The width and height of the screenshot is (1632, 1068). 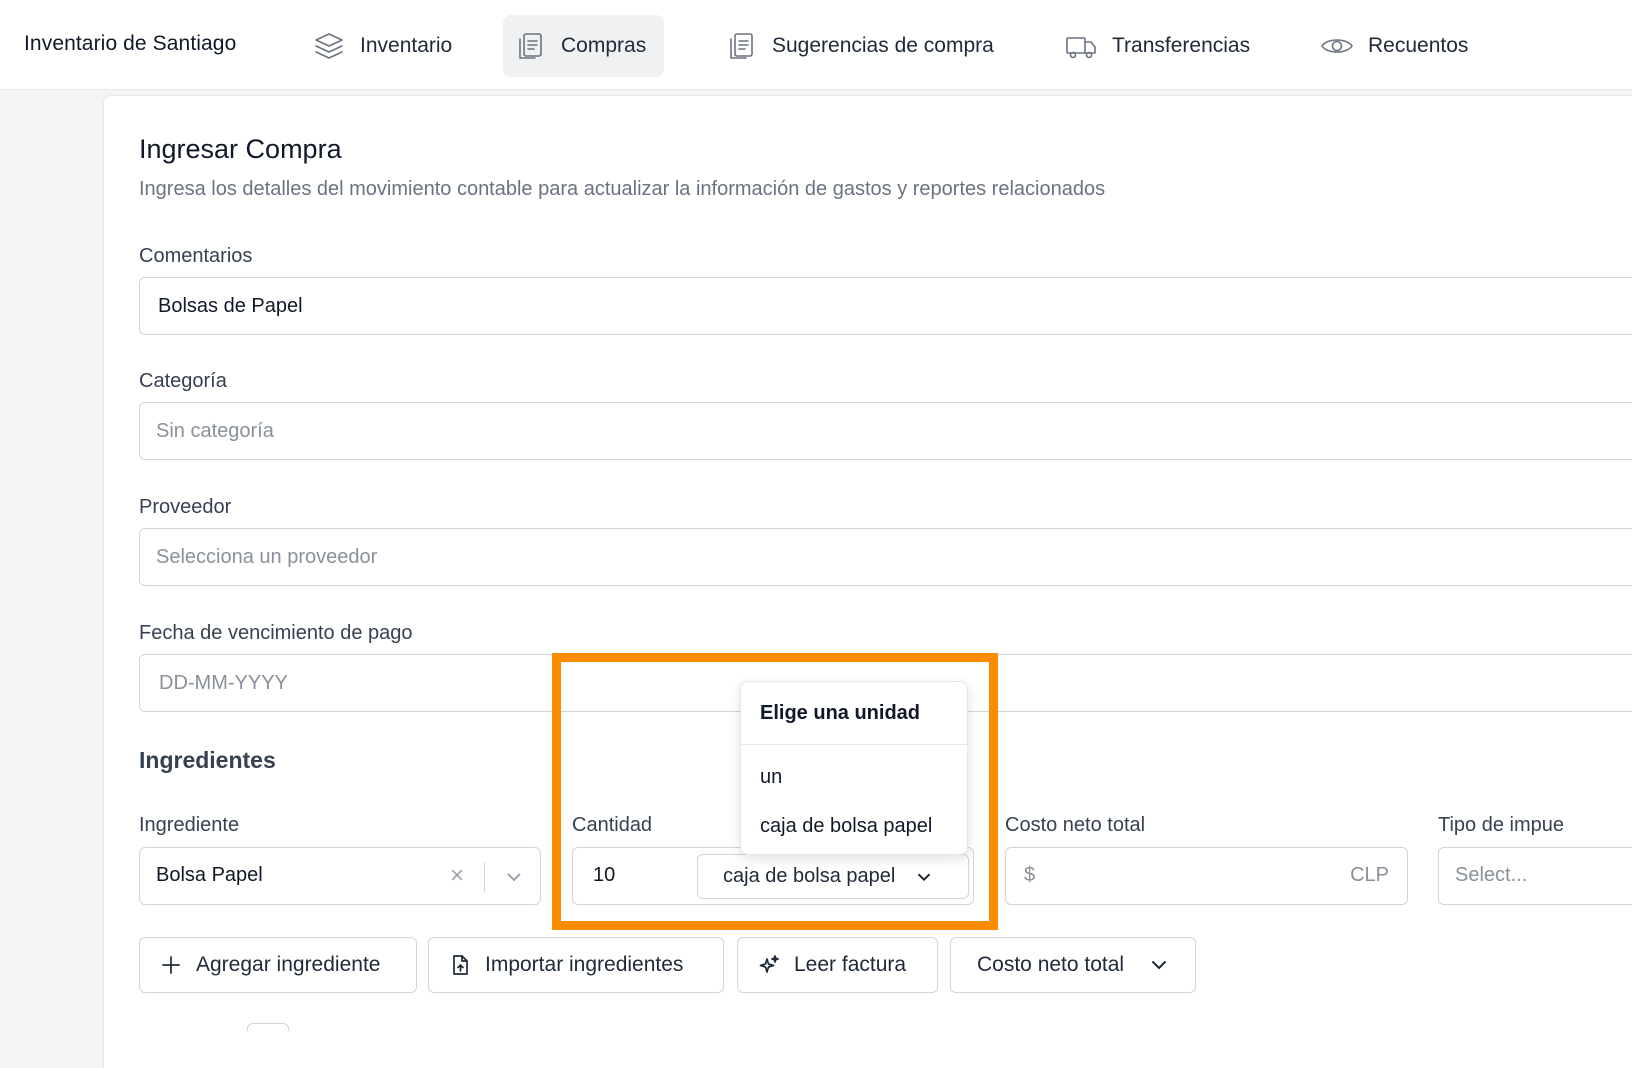 What do you see at coordinates (854, 768) in the screenshot?
I see `unit-dropdown-menu: Elige una unidad un caja de bolsa papel` at bounding box center [854, 768].